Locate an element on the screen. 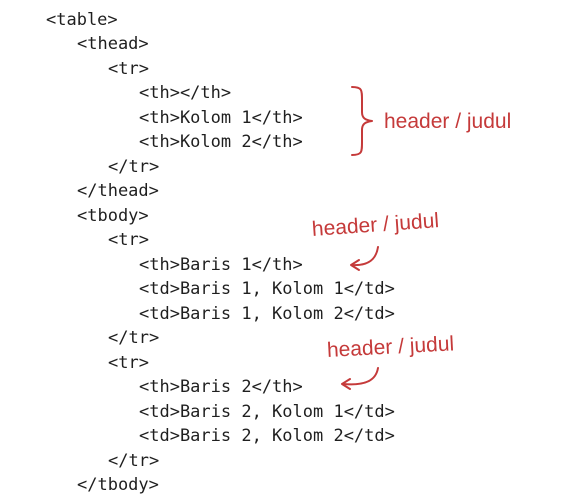 The width and height of the screenshot is (580, 500). code-line-thead-open: <thead> is located at coordinates (113, 44).